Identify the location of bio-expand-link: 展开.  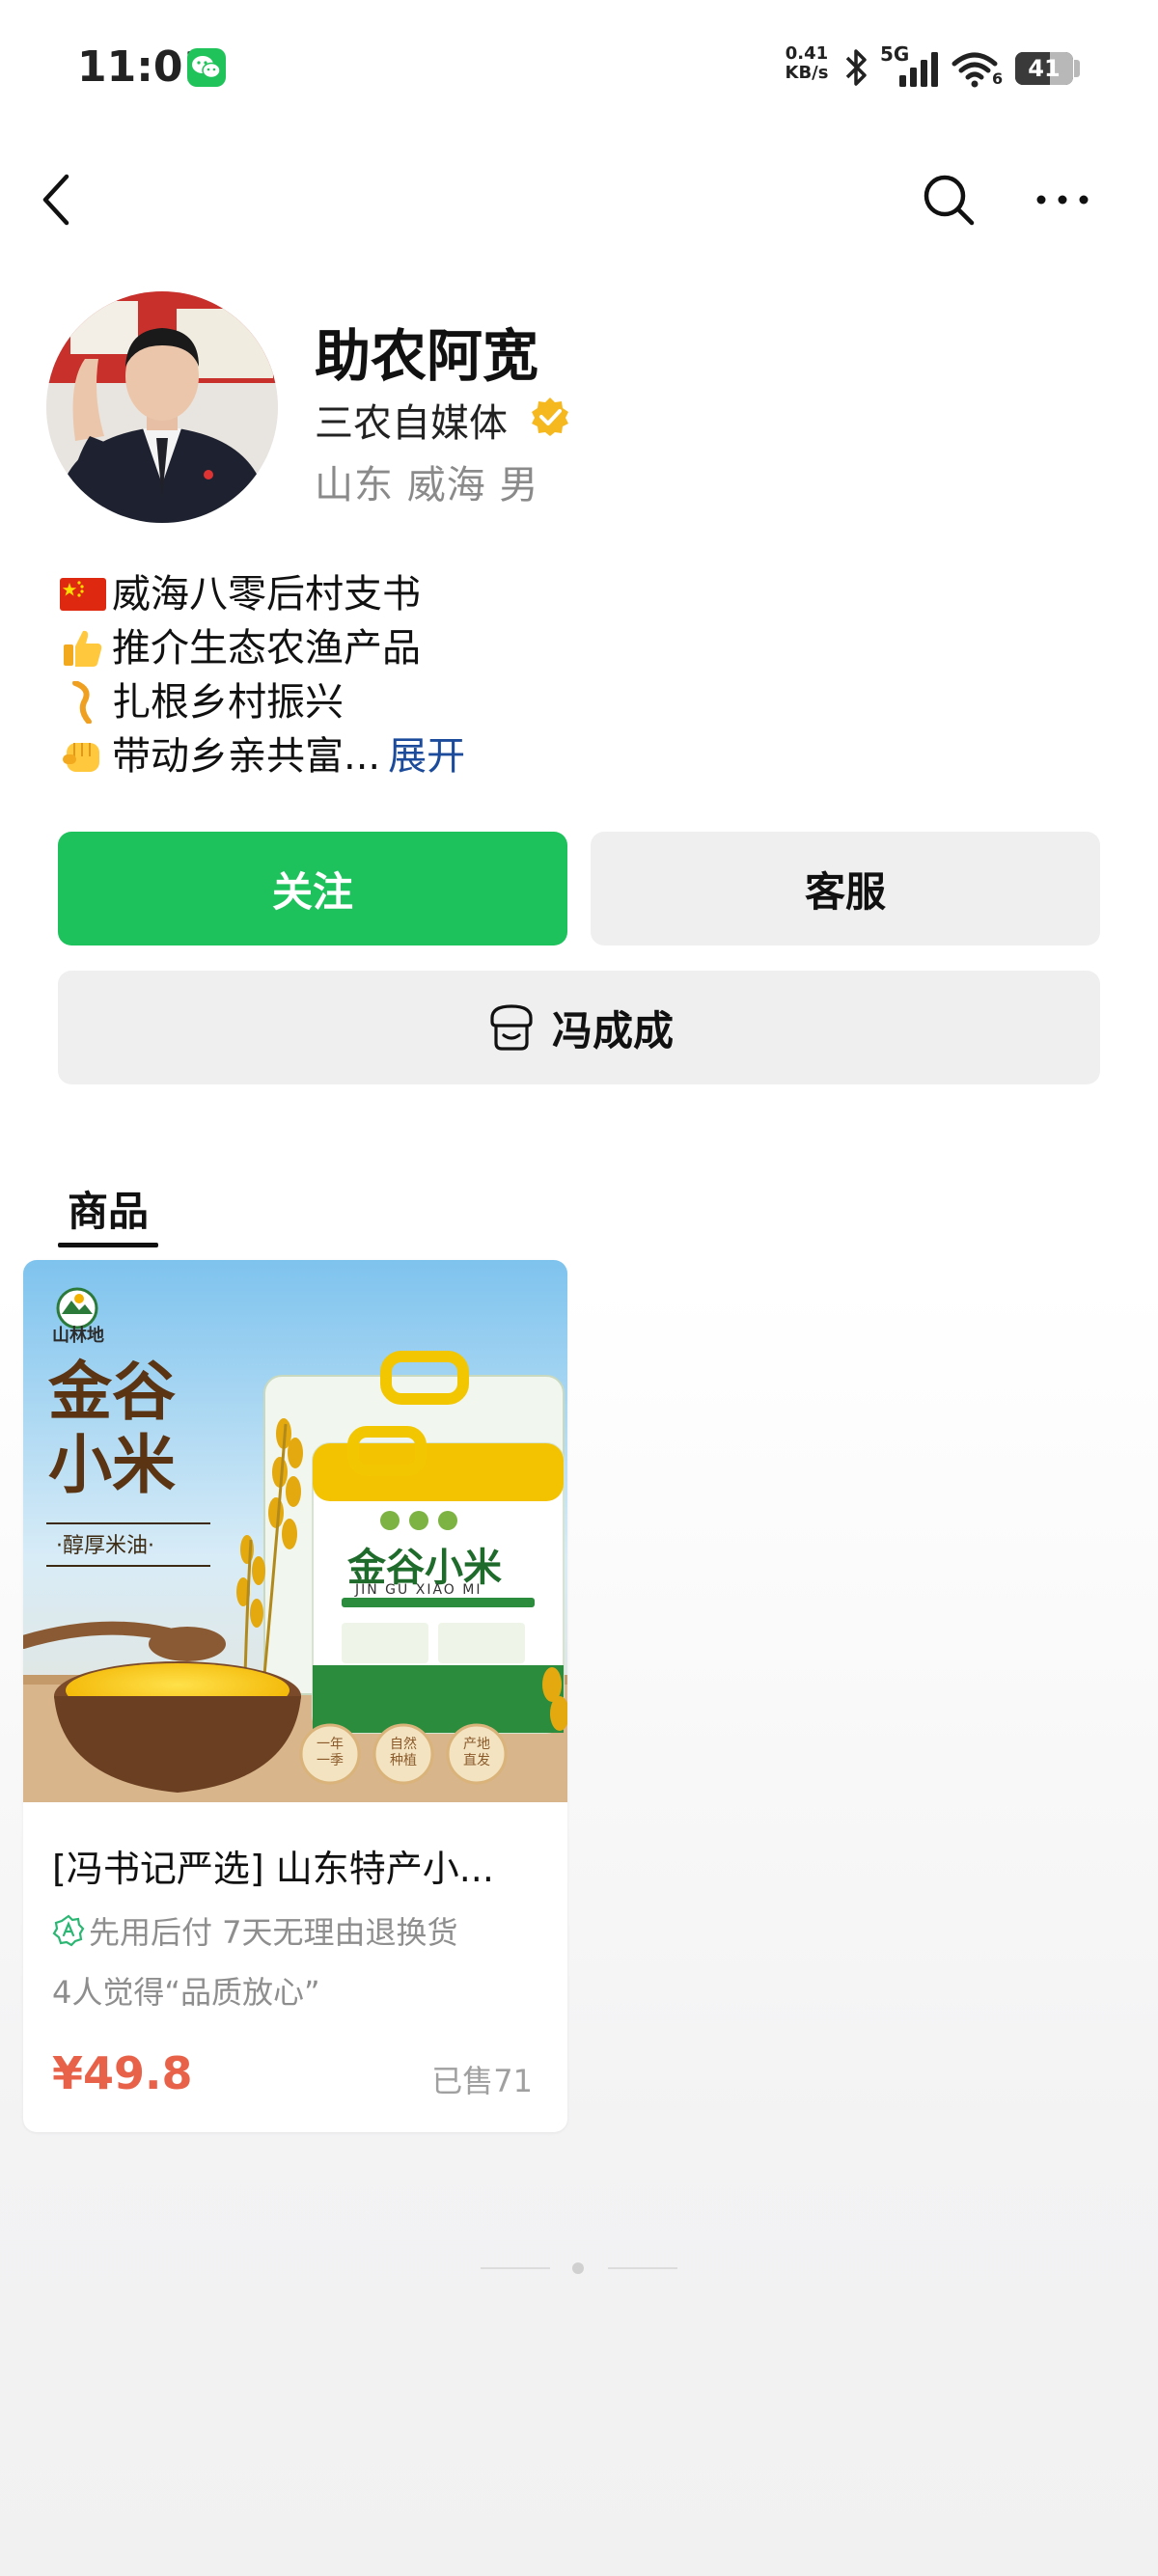
(426, 756).